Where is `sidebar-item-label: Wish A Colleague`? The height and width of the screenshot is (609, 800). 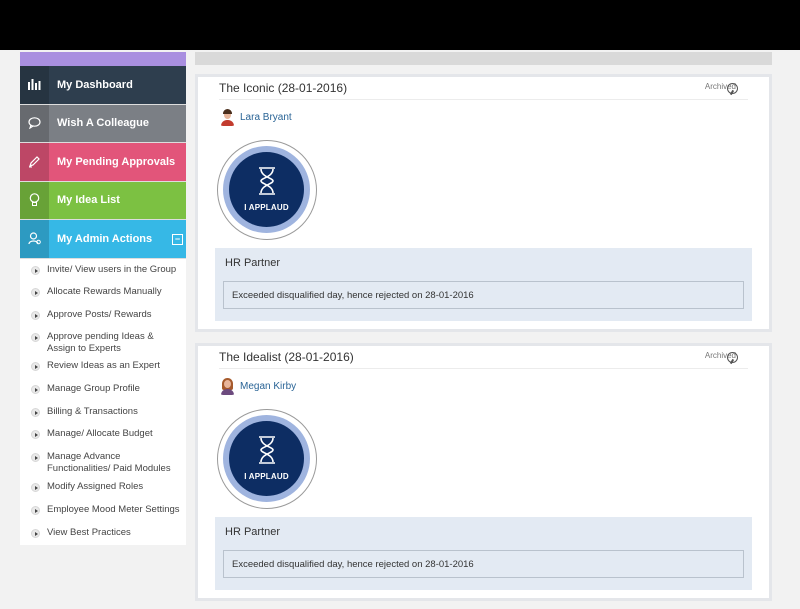
sidebar-item-label: Wish A Colleague is located at coordinates (103, 123).